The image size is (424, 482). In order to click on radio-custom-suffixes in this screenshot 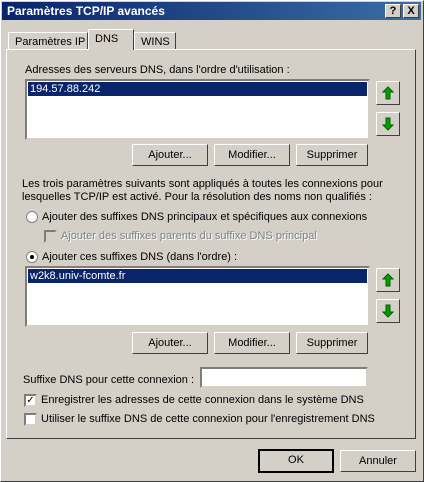, I will do `click(32, 257)`.